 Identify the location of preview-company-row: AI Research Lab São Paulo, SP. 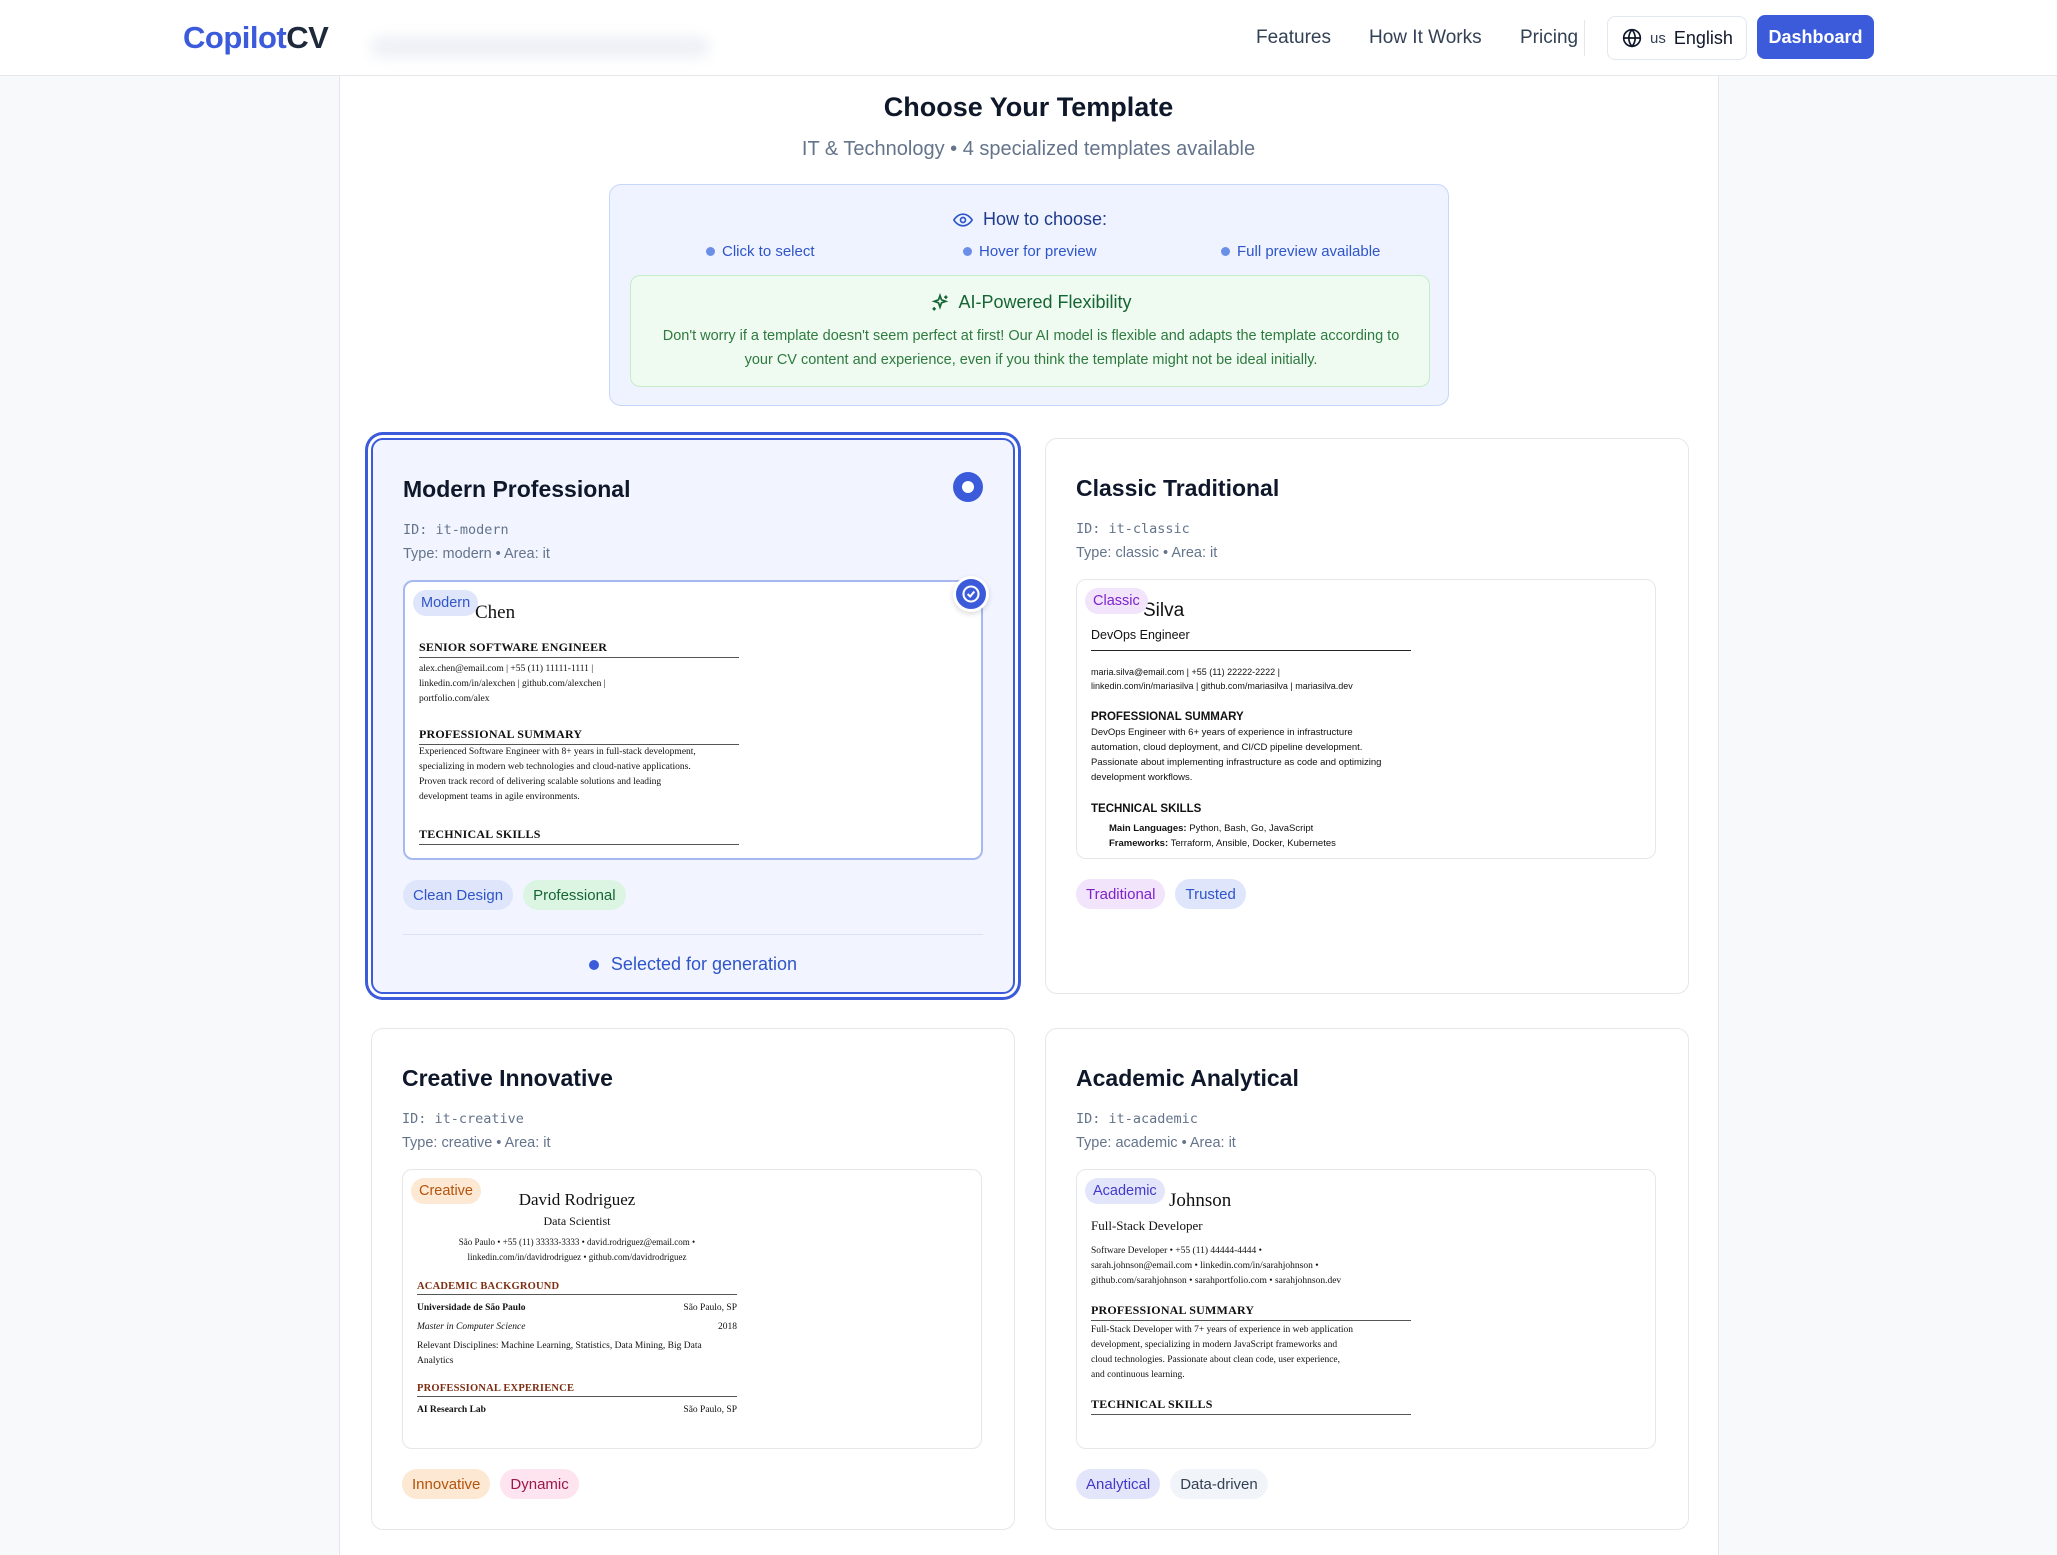
(577, 1410).